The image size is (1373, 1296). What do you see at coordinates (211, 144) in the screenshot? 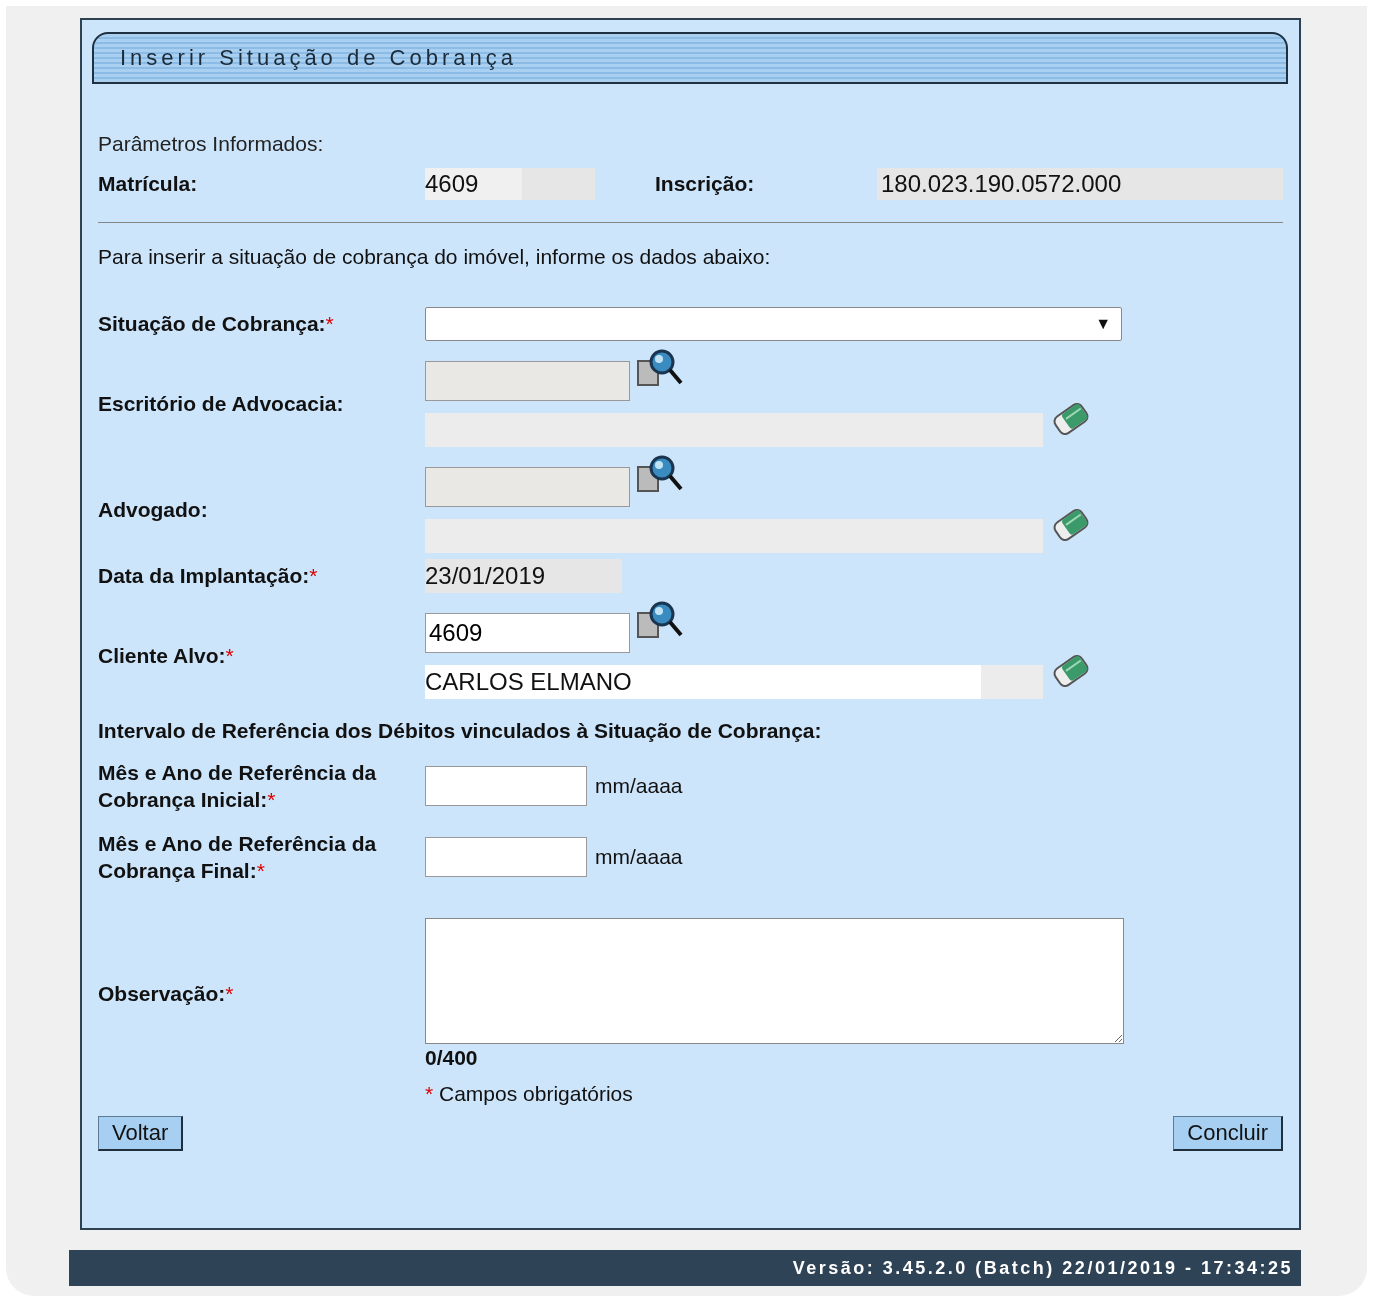
I see `params-heading: Parâmetros Informados:` at bounding box center [211, 144].